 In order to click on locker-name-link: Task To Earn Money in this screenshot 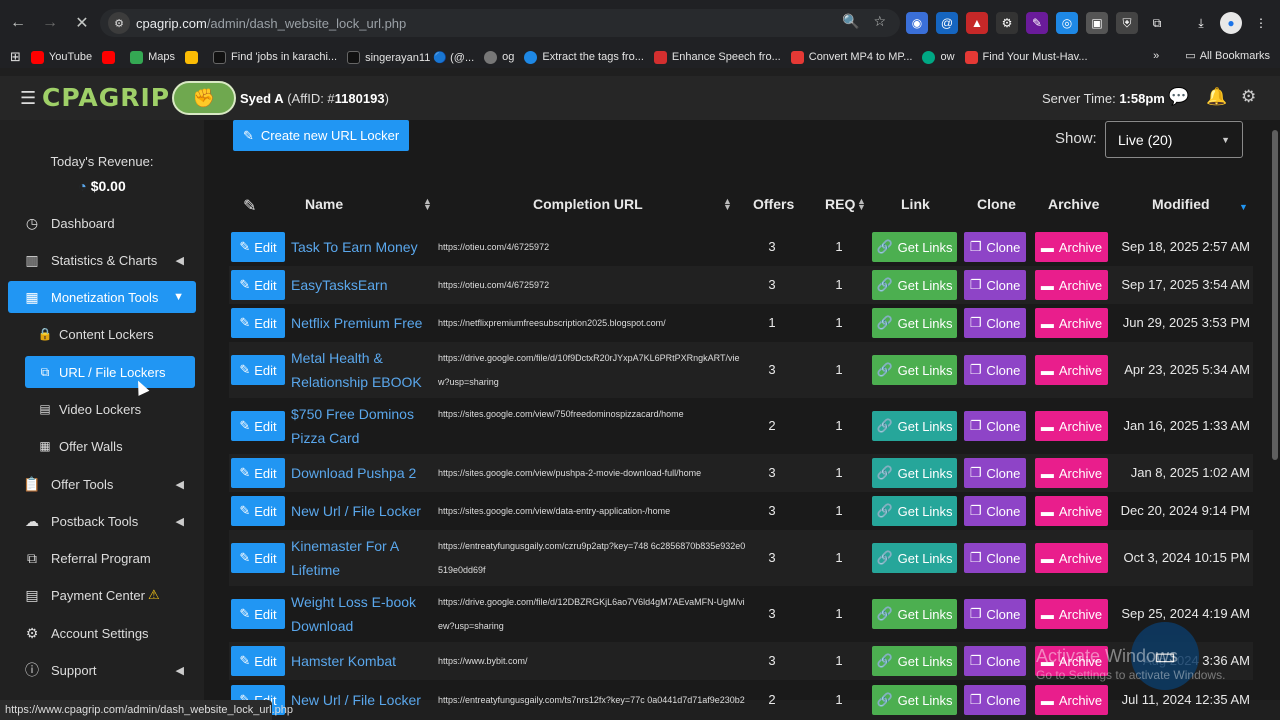, I will do `click(361, 247)`.